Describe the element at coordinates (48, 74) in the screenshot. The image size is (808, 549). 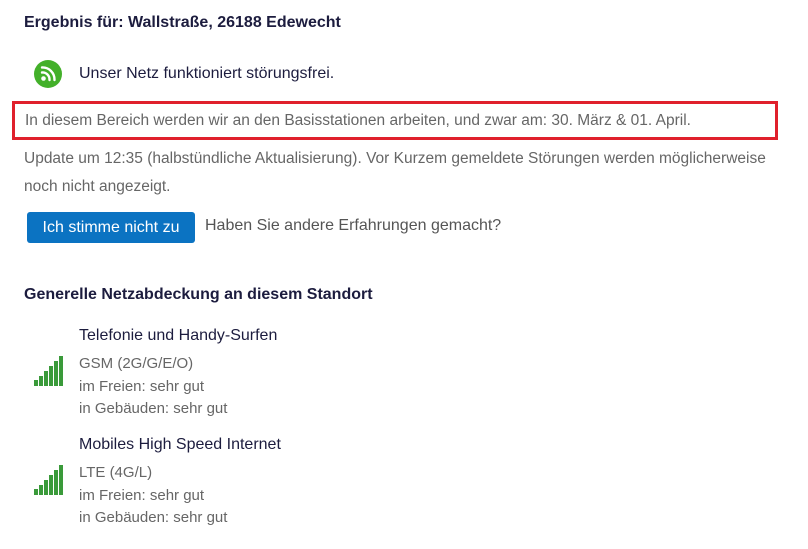
I see `wifi-signal-icon` at that location.